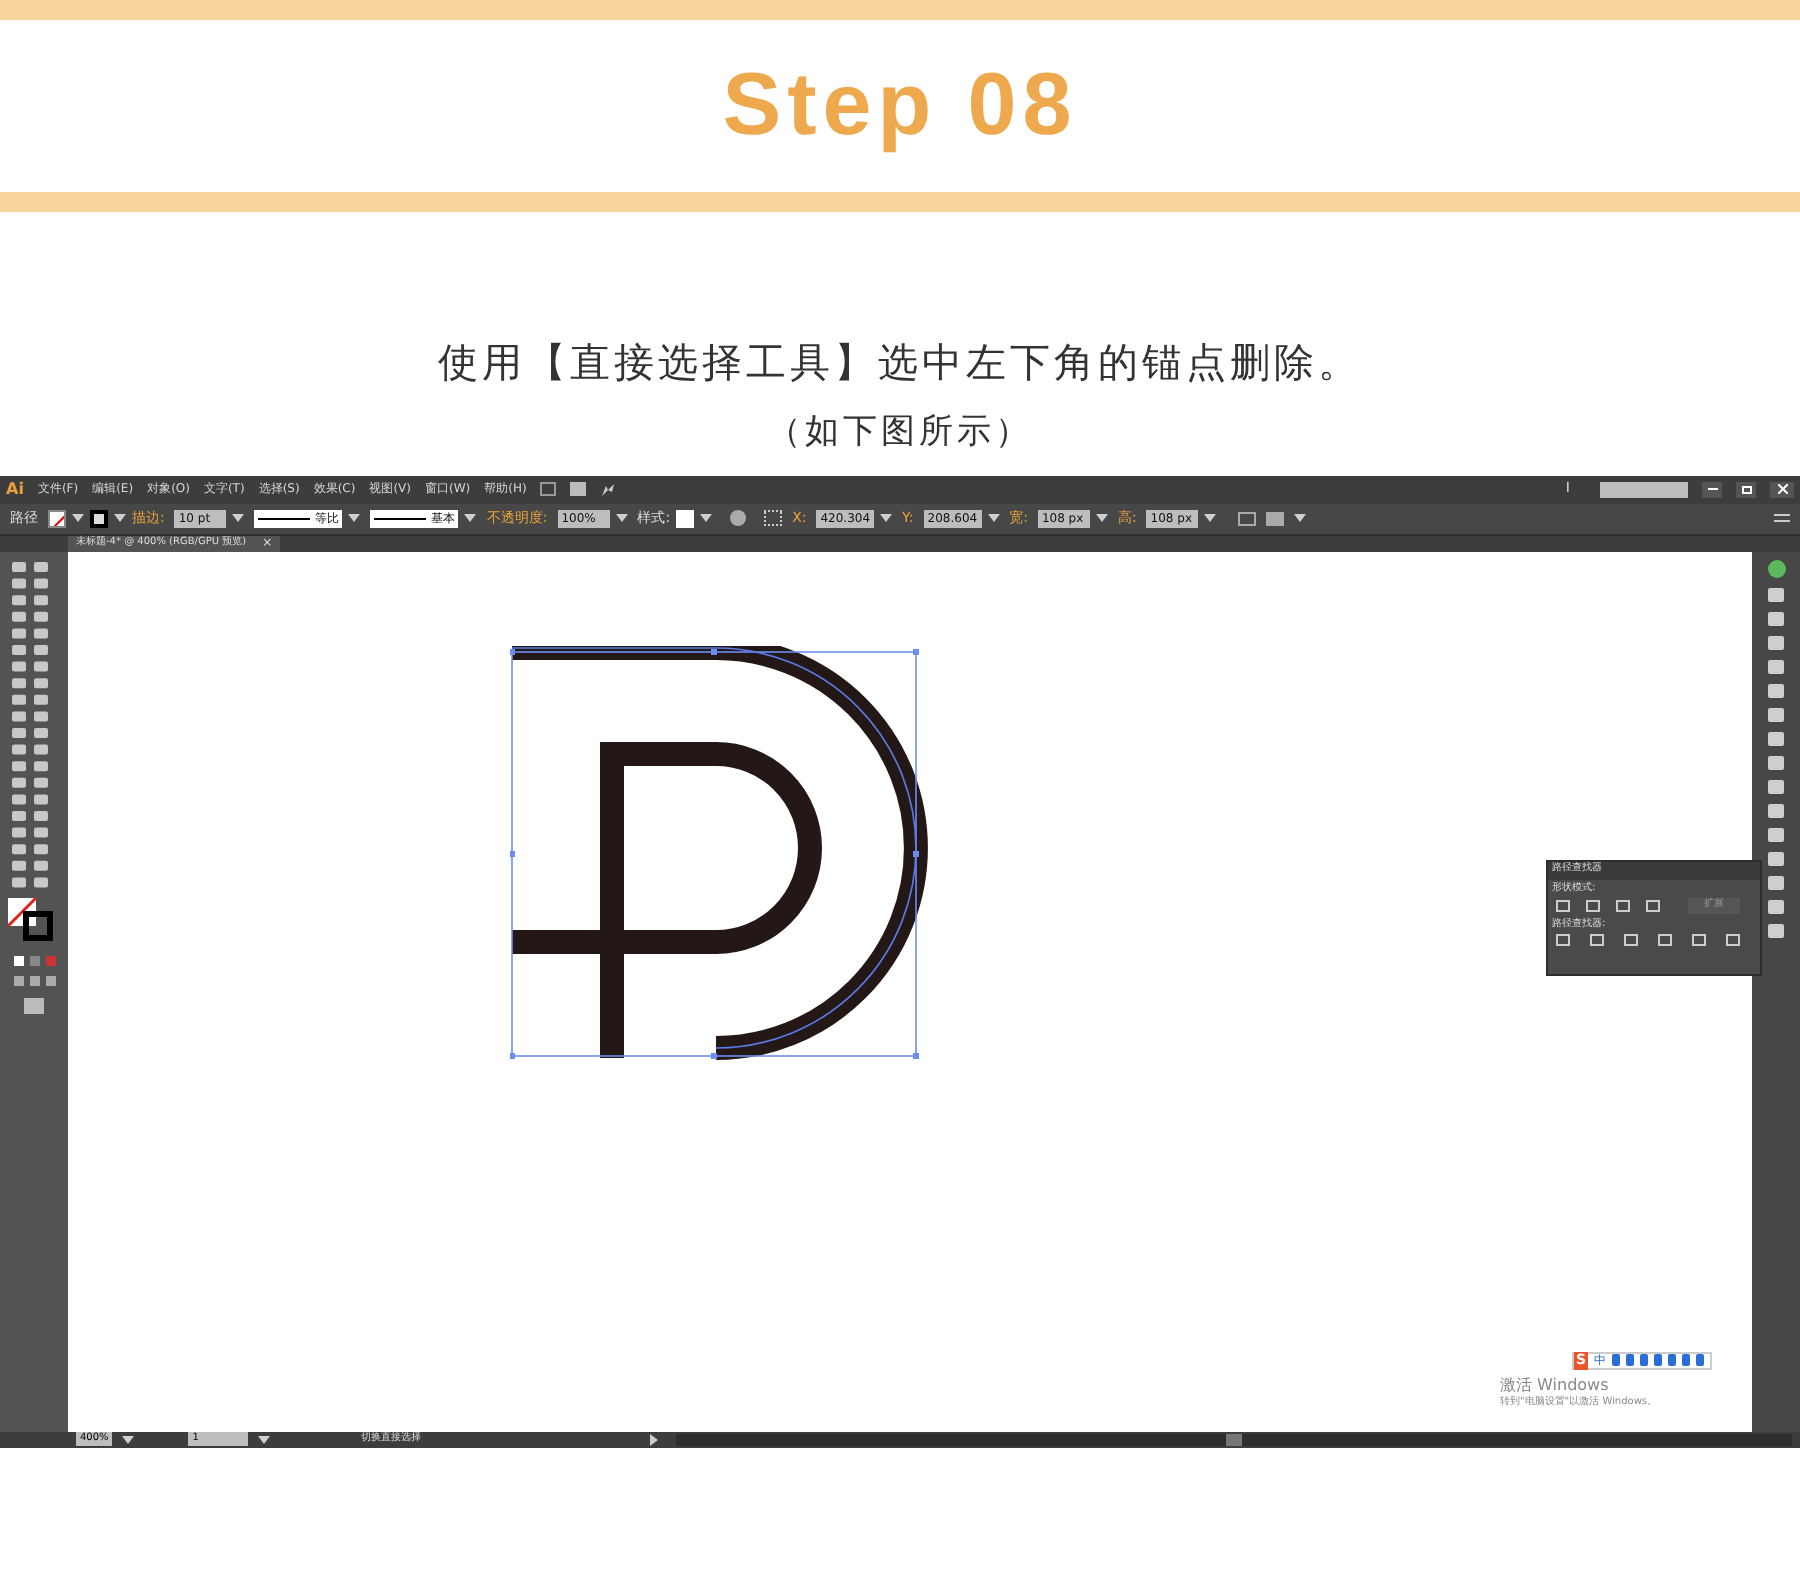 This screenshot has width=1800, height=1596. I want to click on libraries-icon, so click(1776, 568).